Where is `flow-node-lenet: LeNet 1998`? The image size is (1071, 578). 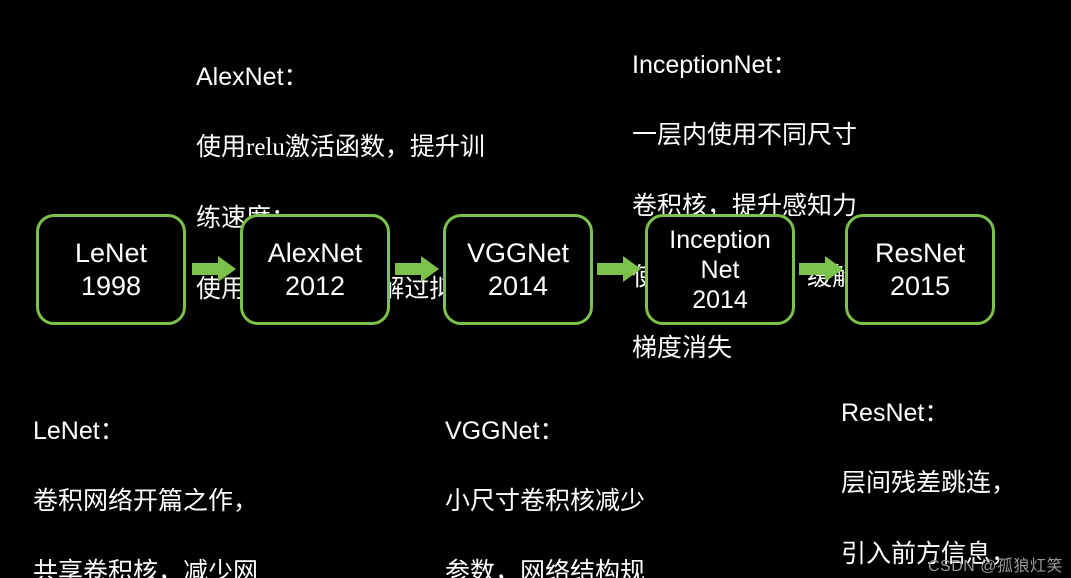
flow-node-lenet: LeNet 1998 is located at coordinates (111, 269).